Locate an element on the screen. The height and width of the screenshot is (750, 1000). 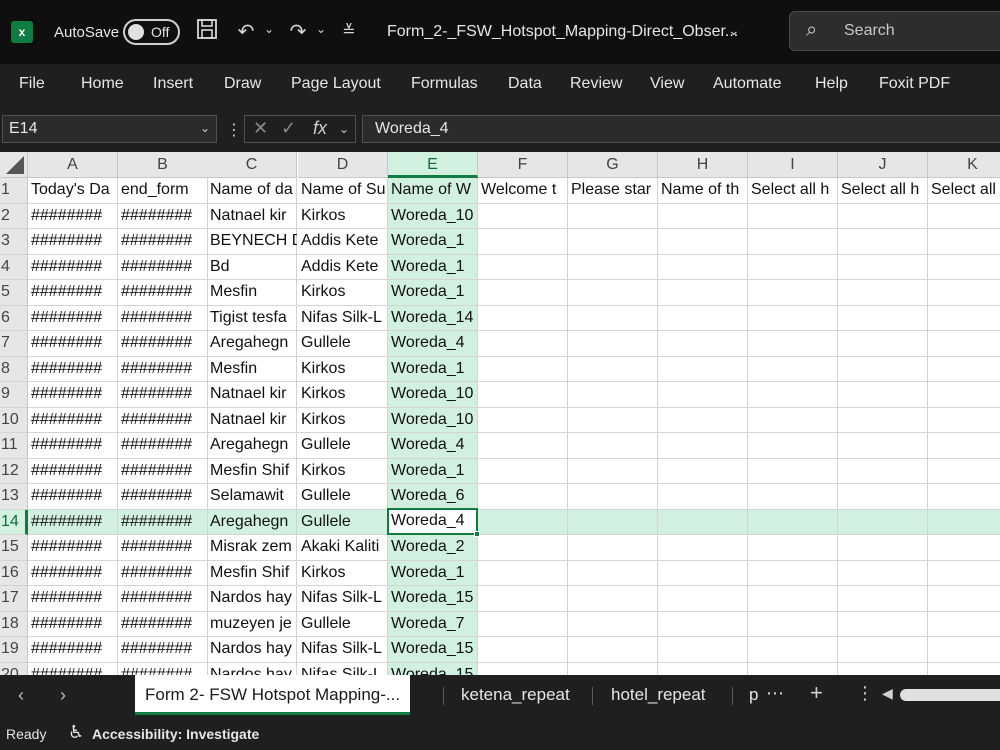
row-header: 12 is located at coordinates (14, 471).